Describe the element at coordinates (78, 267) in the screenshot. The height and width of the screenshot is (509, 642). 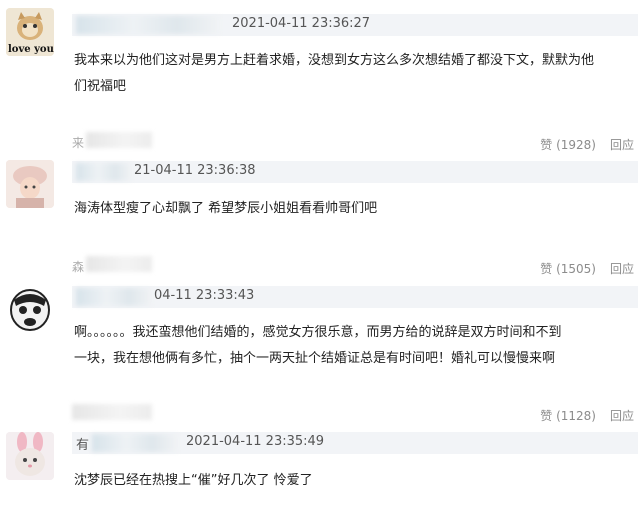
I see `reply-prefix-2: 森` at that location.